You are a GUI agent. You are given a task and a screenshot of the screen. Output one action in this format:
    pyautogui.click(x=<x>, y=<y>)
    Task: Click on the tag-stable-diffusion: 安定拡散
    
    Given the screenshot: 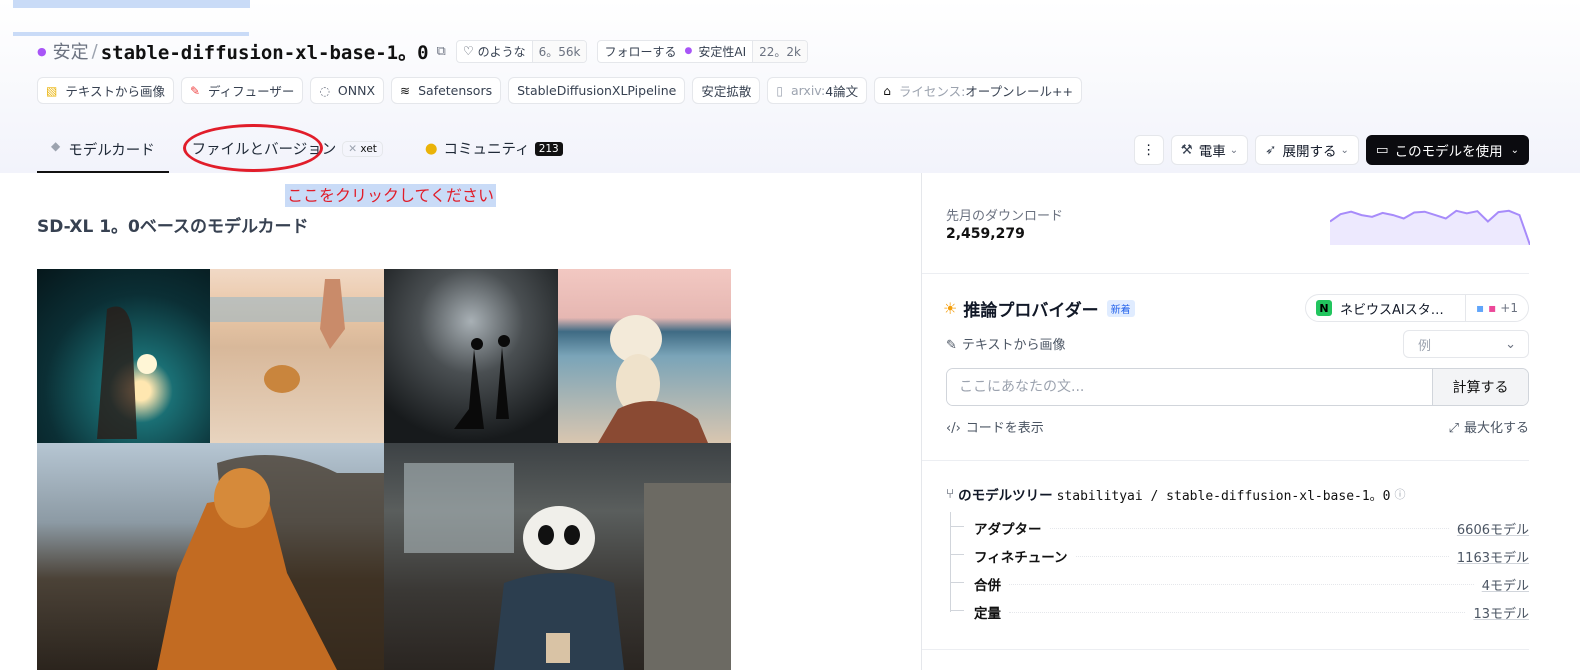 What is the action you would take?
    pyautogui.click(x=726, y=90)
    